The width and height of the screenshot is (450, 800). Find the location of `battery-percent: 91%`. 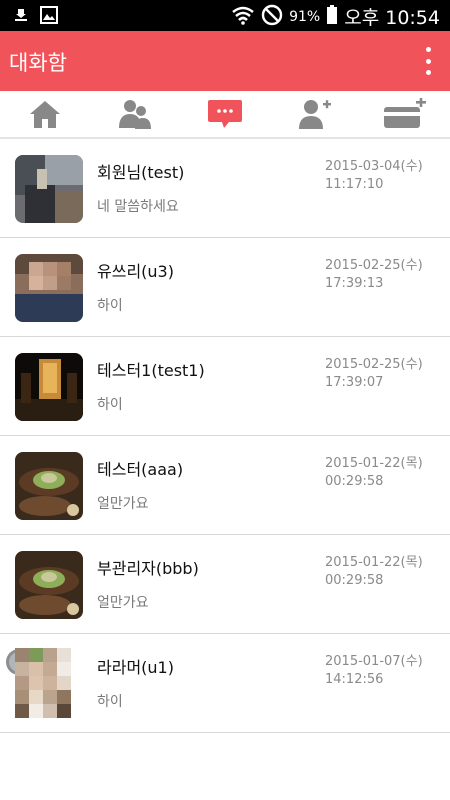

battery-percent: 91% is located at coordinates (305, 16).